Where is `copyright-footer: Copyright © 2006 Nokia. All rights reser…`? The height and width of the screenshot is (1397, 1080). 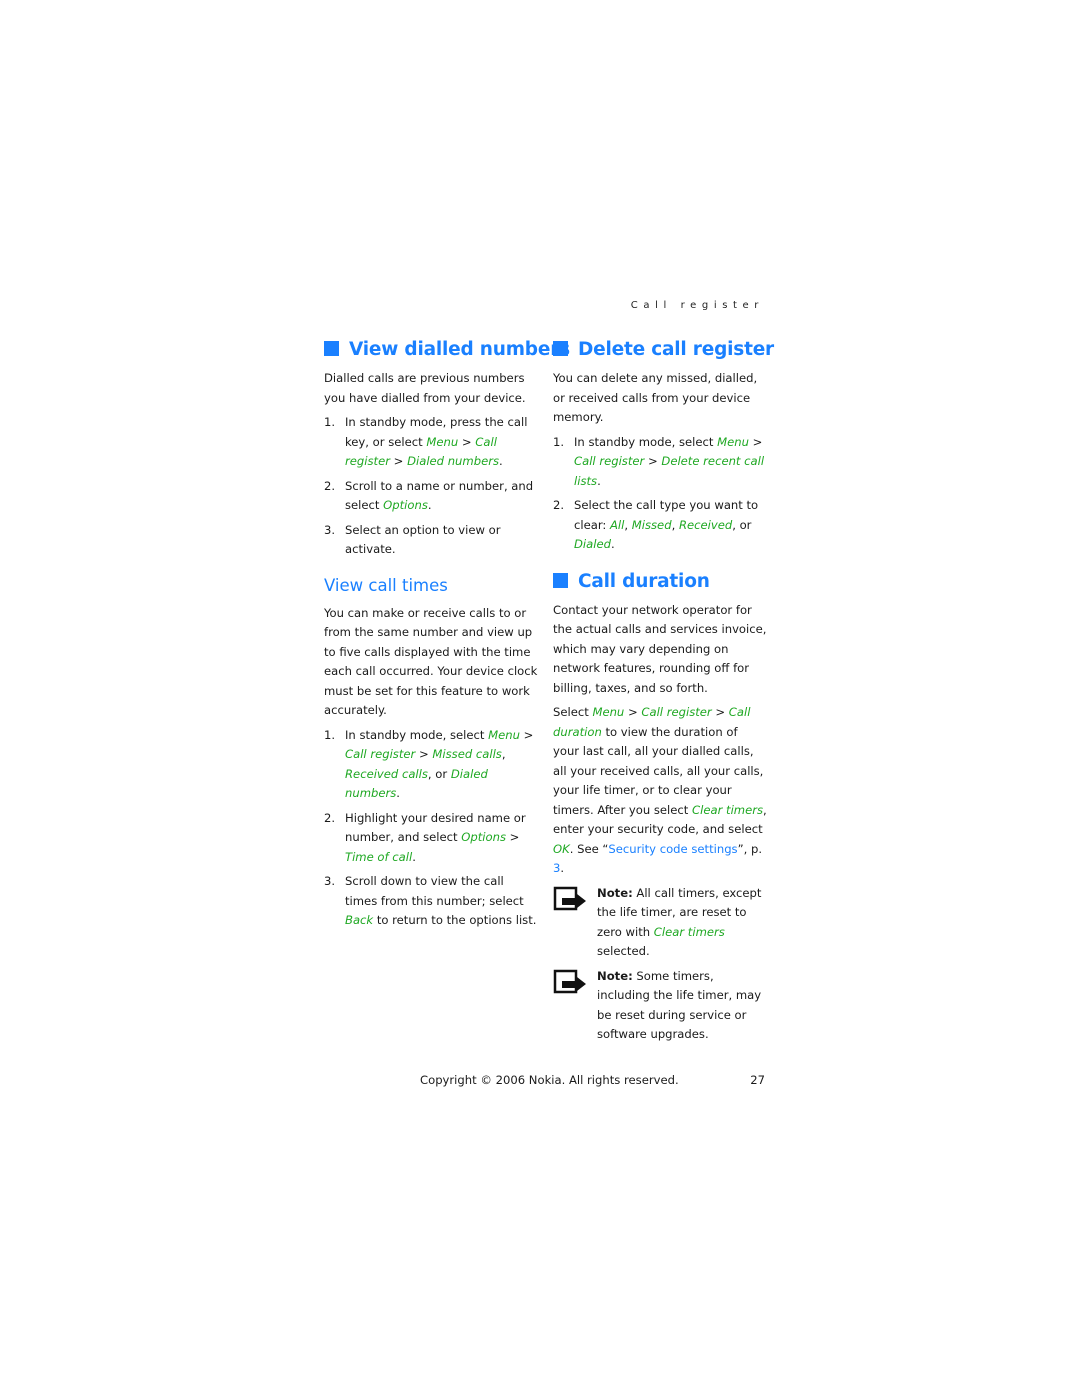
copyright-footer: Copyright © 2006 Nokia. All rights reser… is located at coordinates (549, 1080).